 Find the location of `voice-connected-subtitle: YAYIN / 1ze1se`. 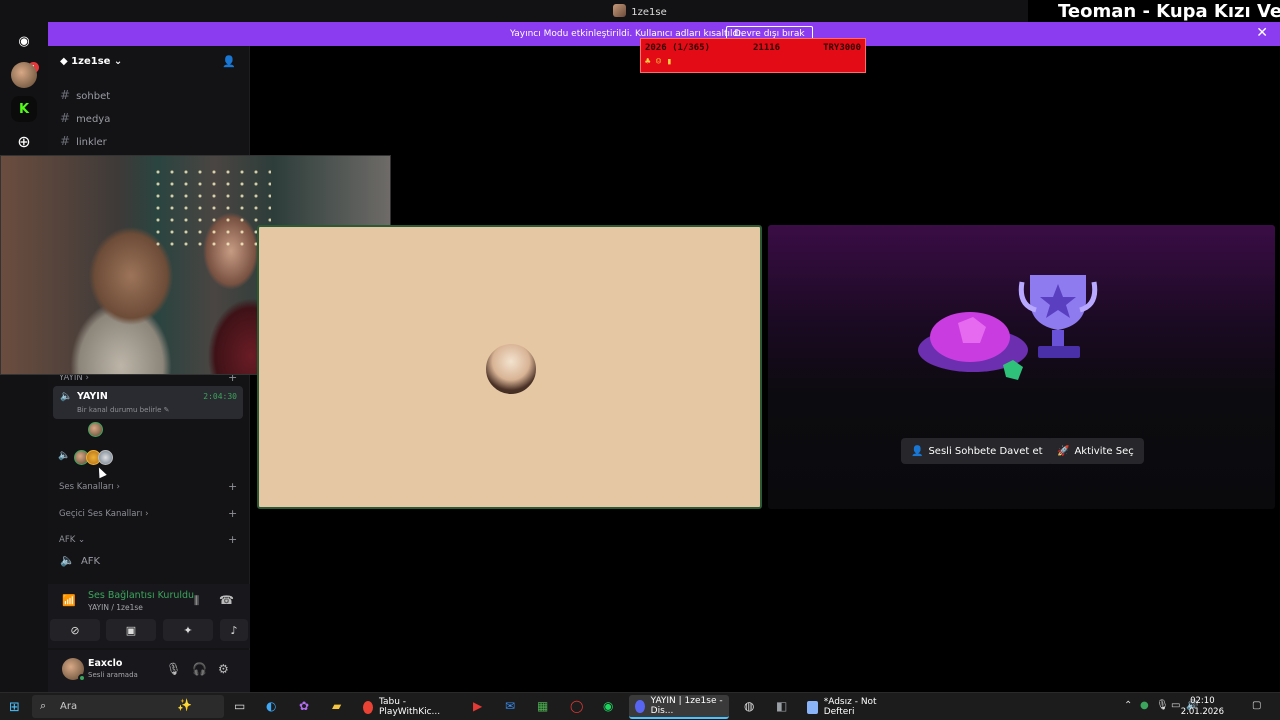

voice-connected-subtitle: YAYIN / 1ze1se is located at coordinates (115, 607).